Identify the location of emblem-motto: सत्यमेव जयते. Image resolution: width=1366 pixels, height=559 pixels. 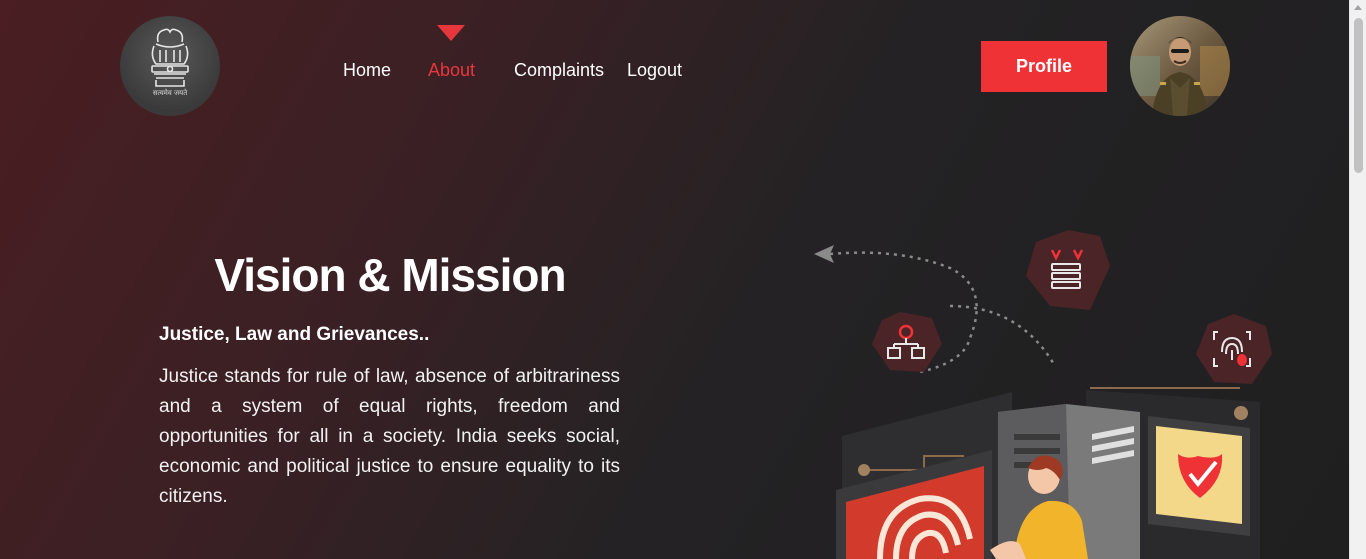
(170, 93).